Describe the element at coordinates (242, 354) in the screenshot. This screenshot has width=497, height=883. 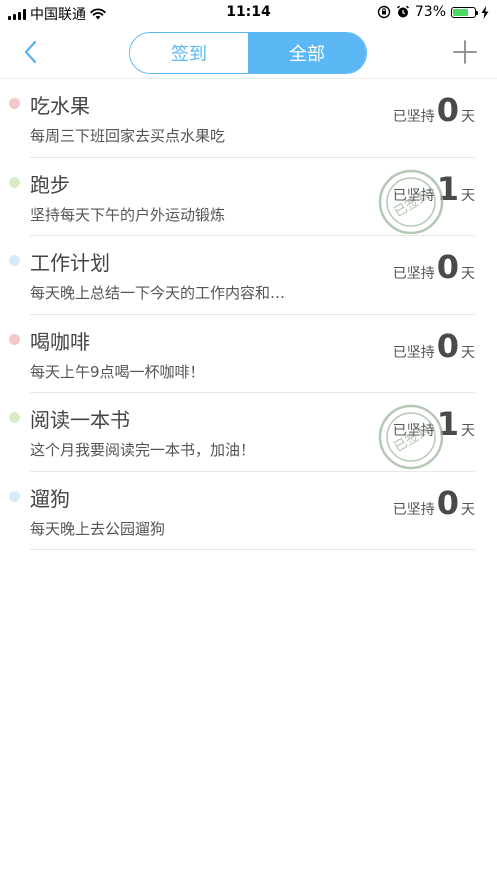
I see `habit-row-4: 喝咖啡 每天上午9点喝一杯咖啡！ 已坚持 0 天` at that location.